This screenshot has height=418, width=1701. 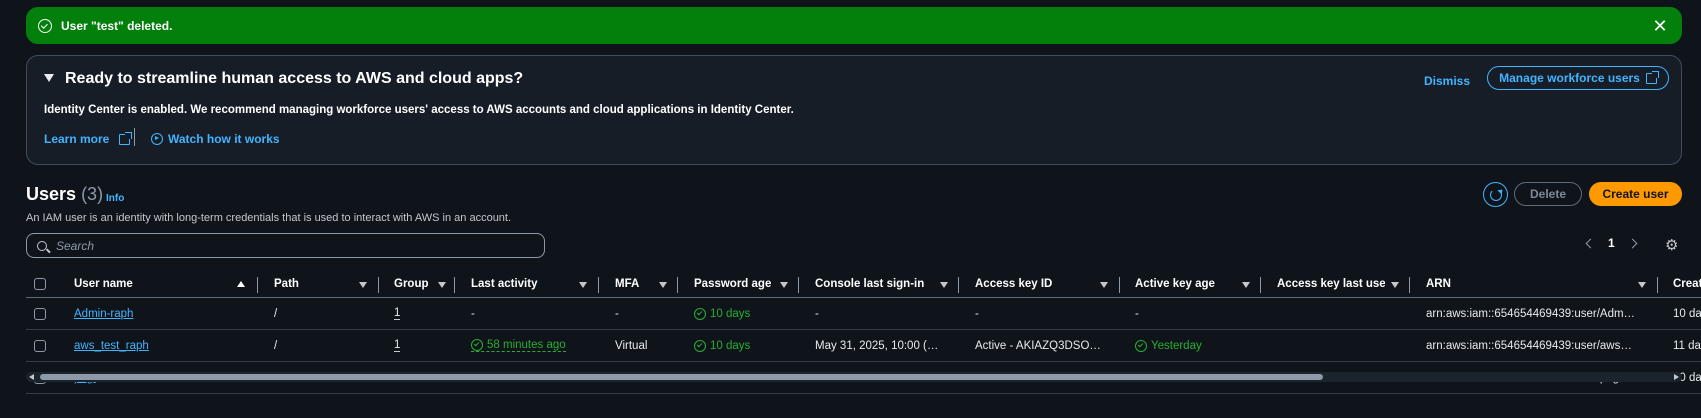 I want to click on refresh-icon, so click(x=1495, y=194).